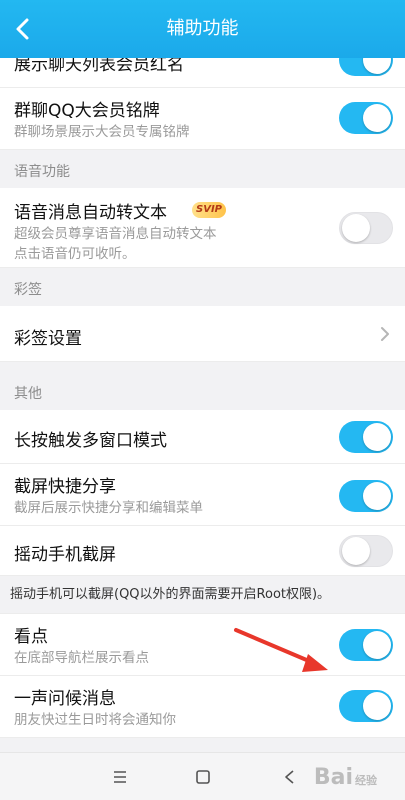 The height and width of the screenshot is (800, 405). I want to click on section-header-other: 其他, so click(202, 386).